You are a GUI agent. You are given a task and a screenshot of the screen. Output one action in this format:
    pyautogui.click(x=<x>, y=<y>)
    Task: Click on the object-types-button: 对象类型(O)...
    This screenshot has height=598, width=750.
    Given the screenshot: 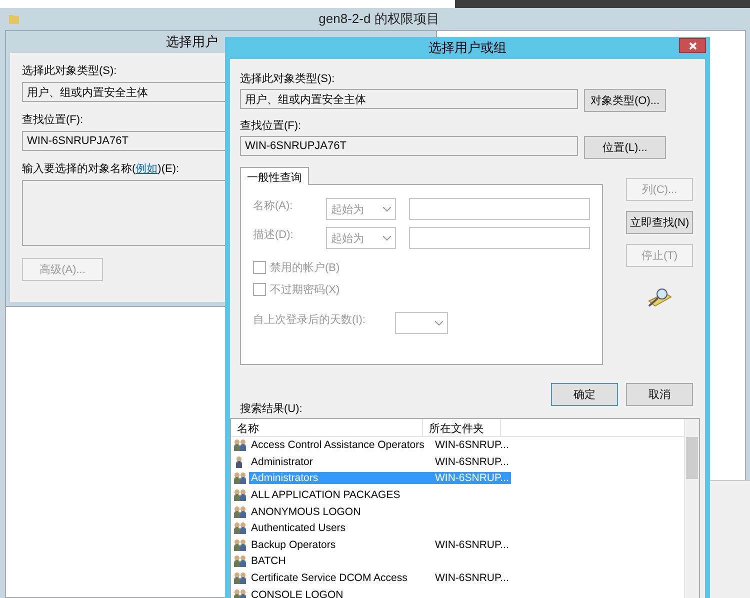 What is the action you would take?
    pyautogui.click(x=625, y=100)
    